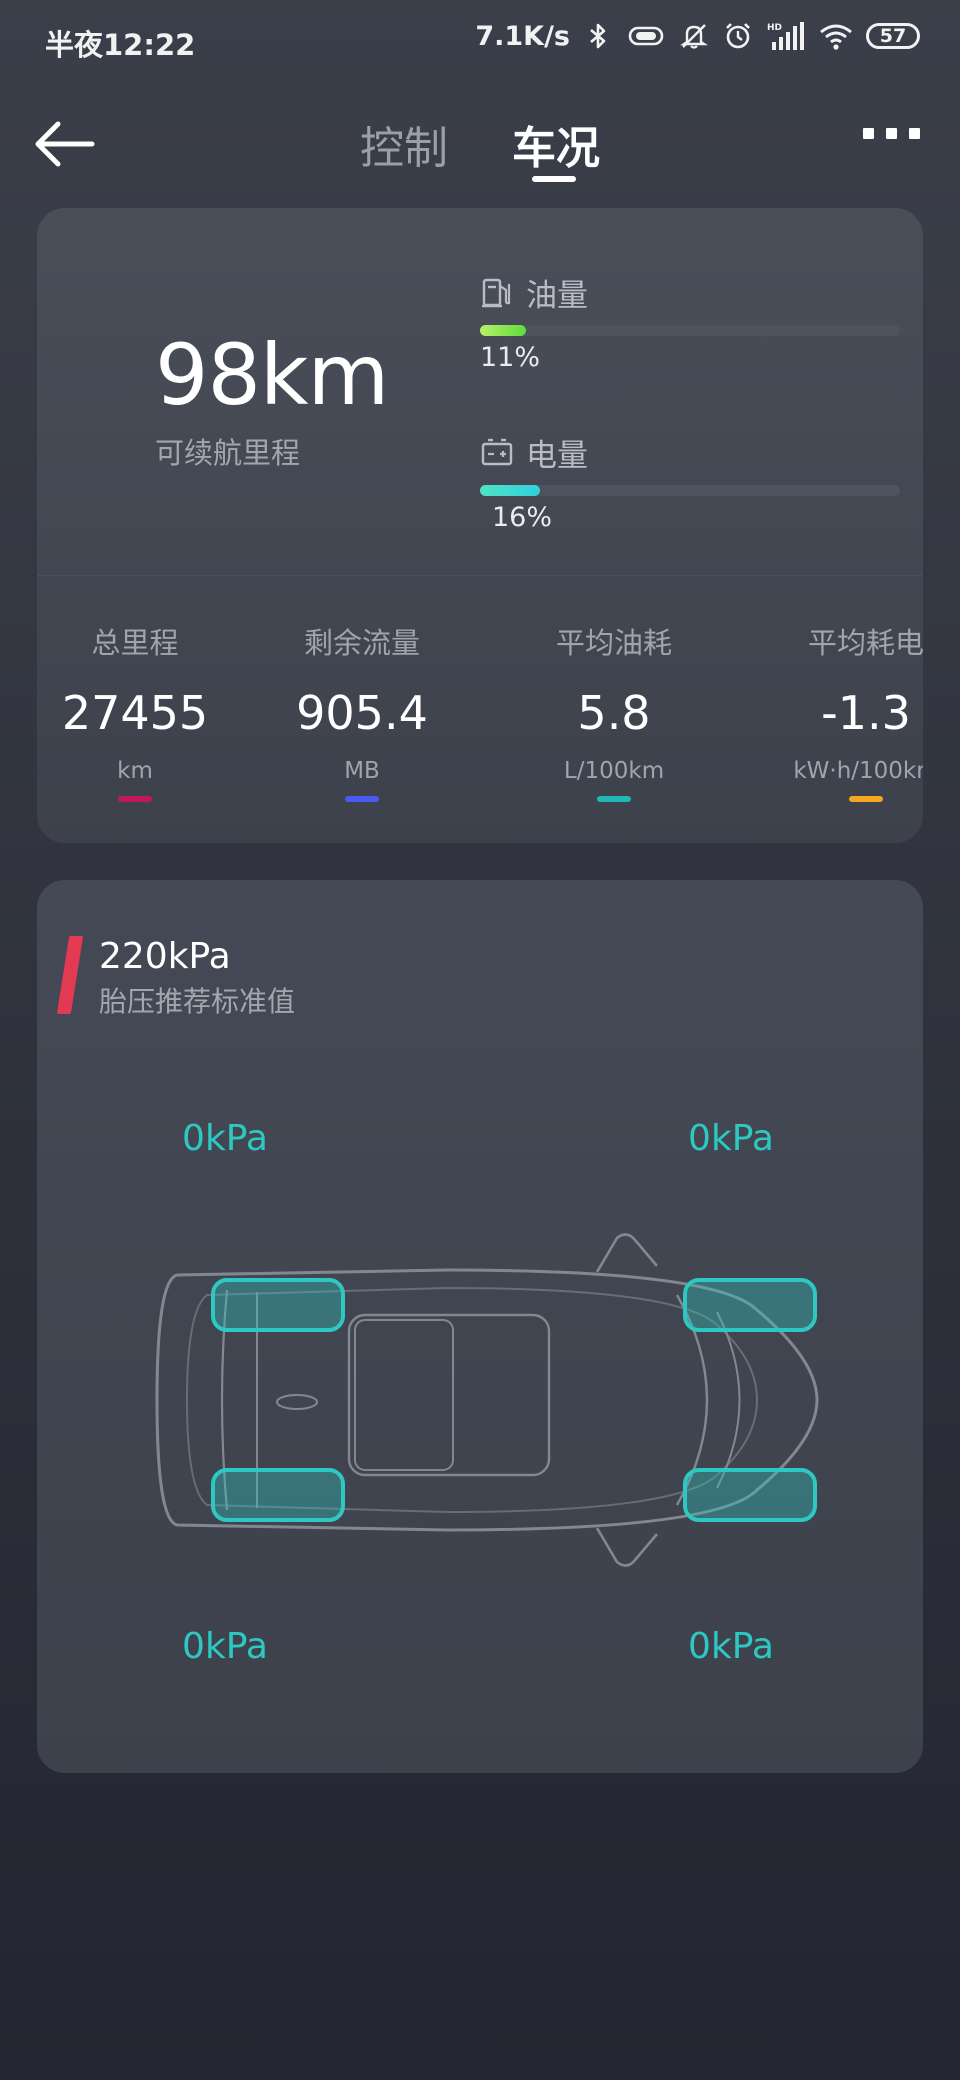  I want to click on stat-value: -1.3, so click(866, 713).